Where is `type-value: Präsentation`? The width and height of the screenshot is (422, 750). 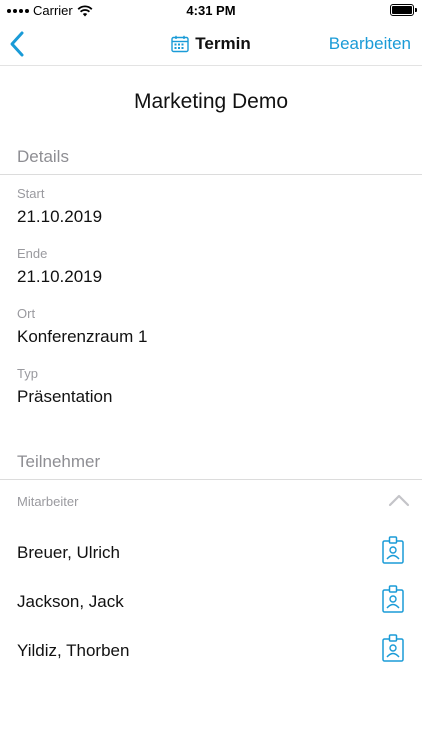
type-value: Präsentation is located at coordinates (65, 396).